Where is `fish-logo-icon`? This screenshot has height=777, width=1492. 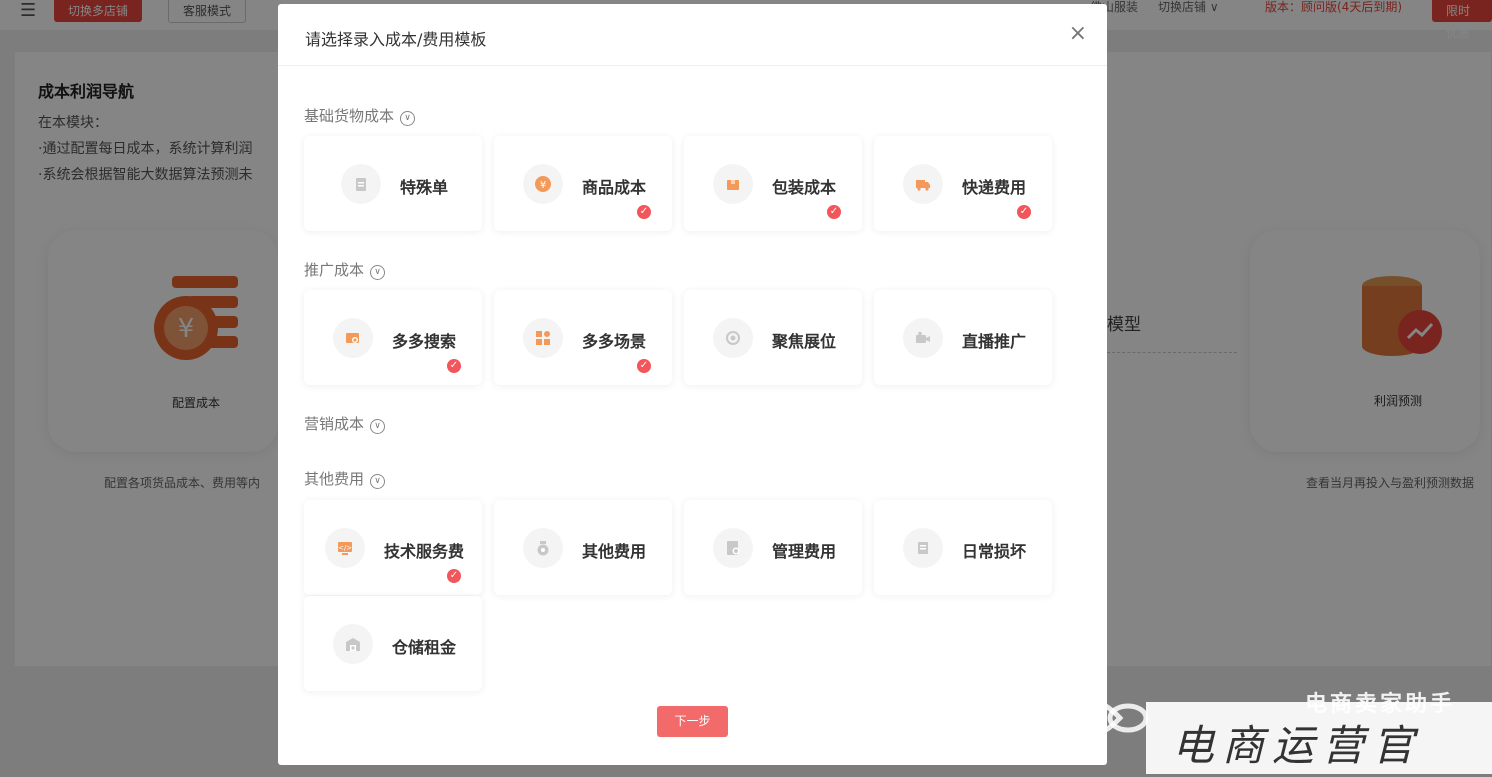 fish-logo-icon is located at coordinates (1104, 718).